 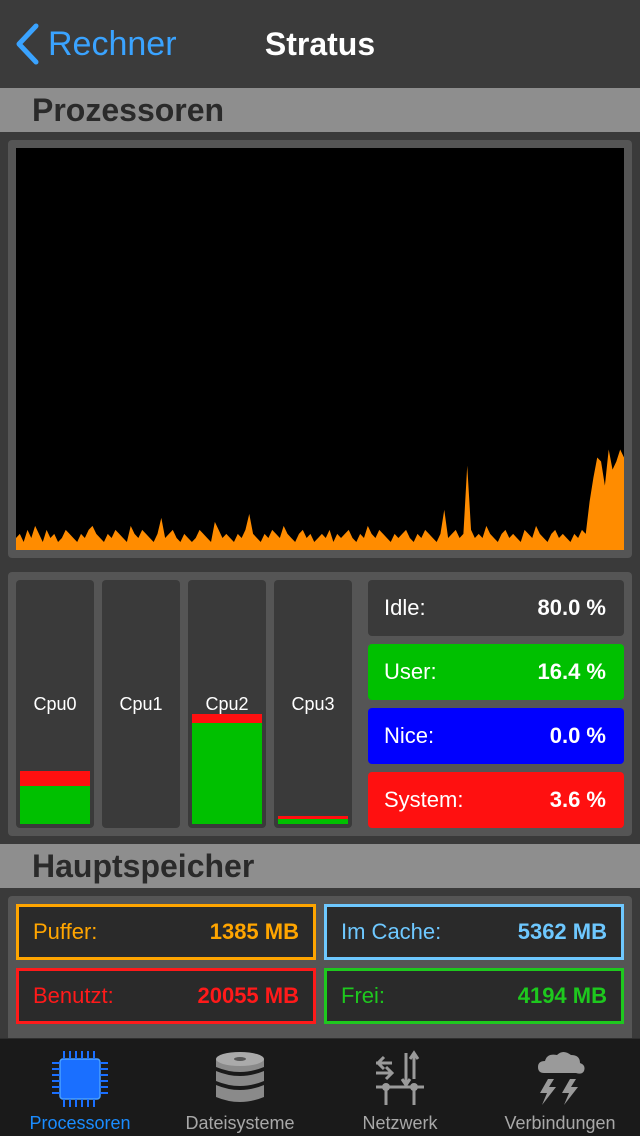 I want to click on stat-idle: Idle: 80.0 %, so click(x=496, y=608).